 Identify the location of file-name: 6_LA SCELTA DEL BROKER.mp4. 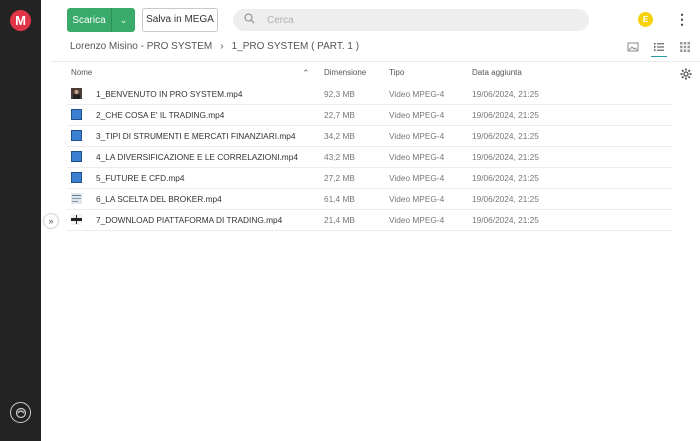
(159, 199).